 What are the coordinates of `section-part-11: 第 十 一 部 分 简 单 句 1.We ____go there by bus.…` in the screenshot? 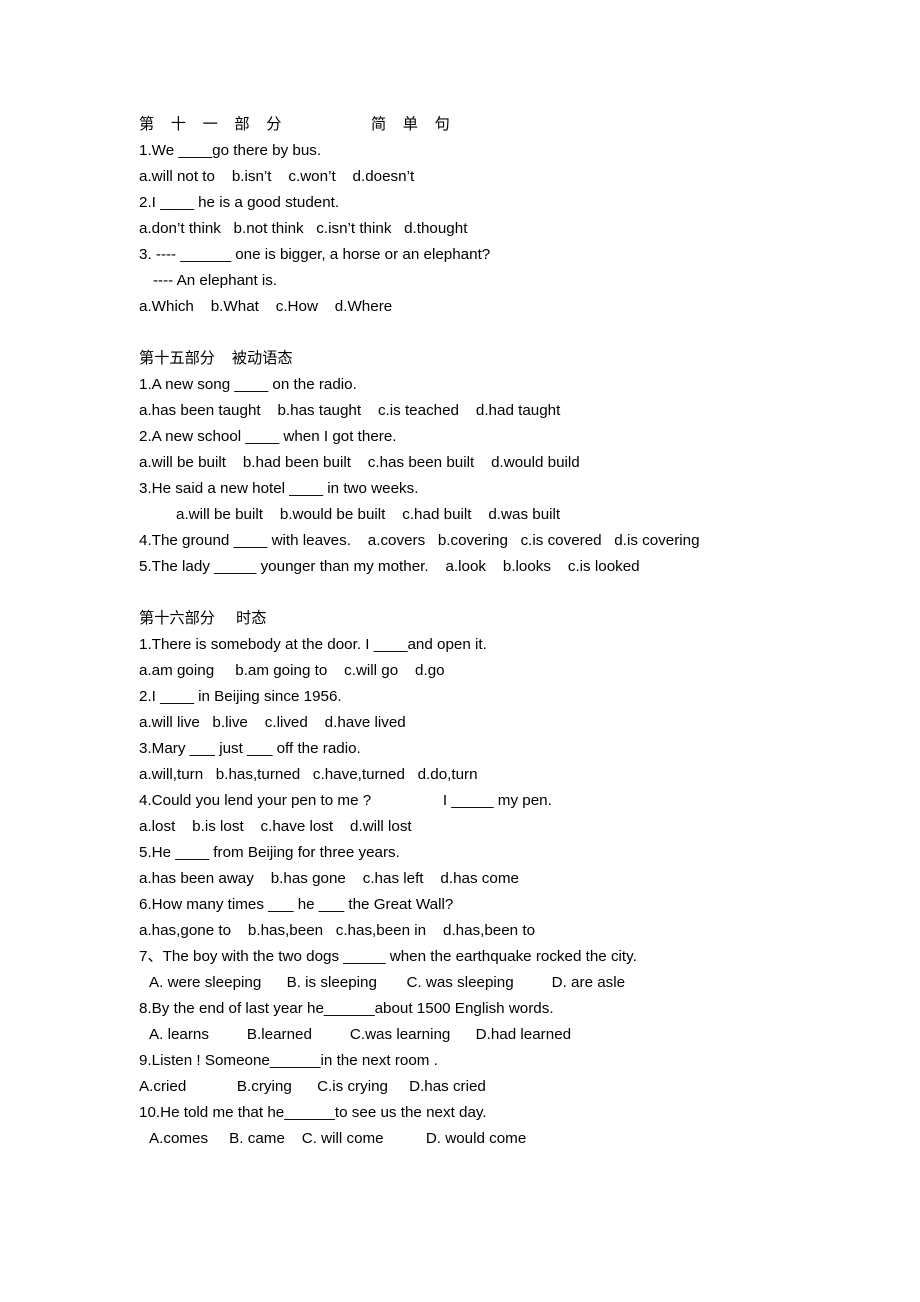 It's located at (499, 216).